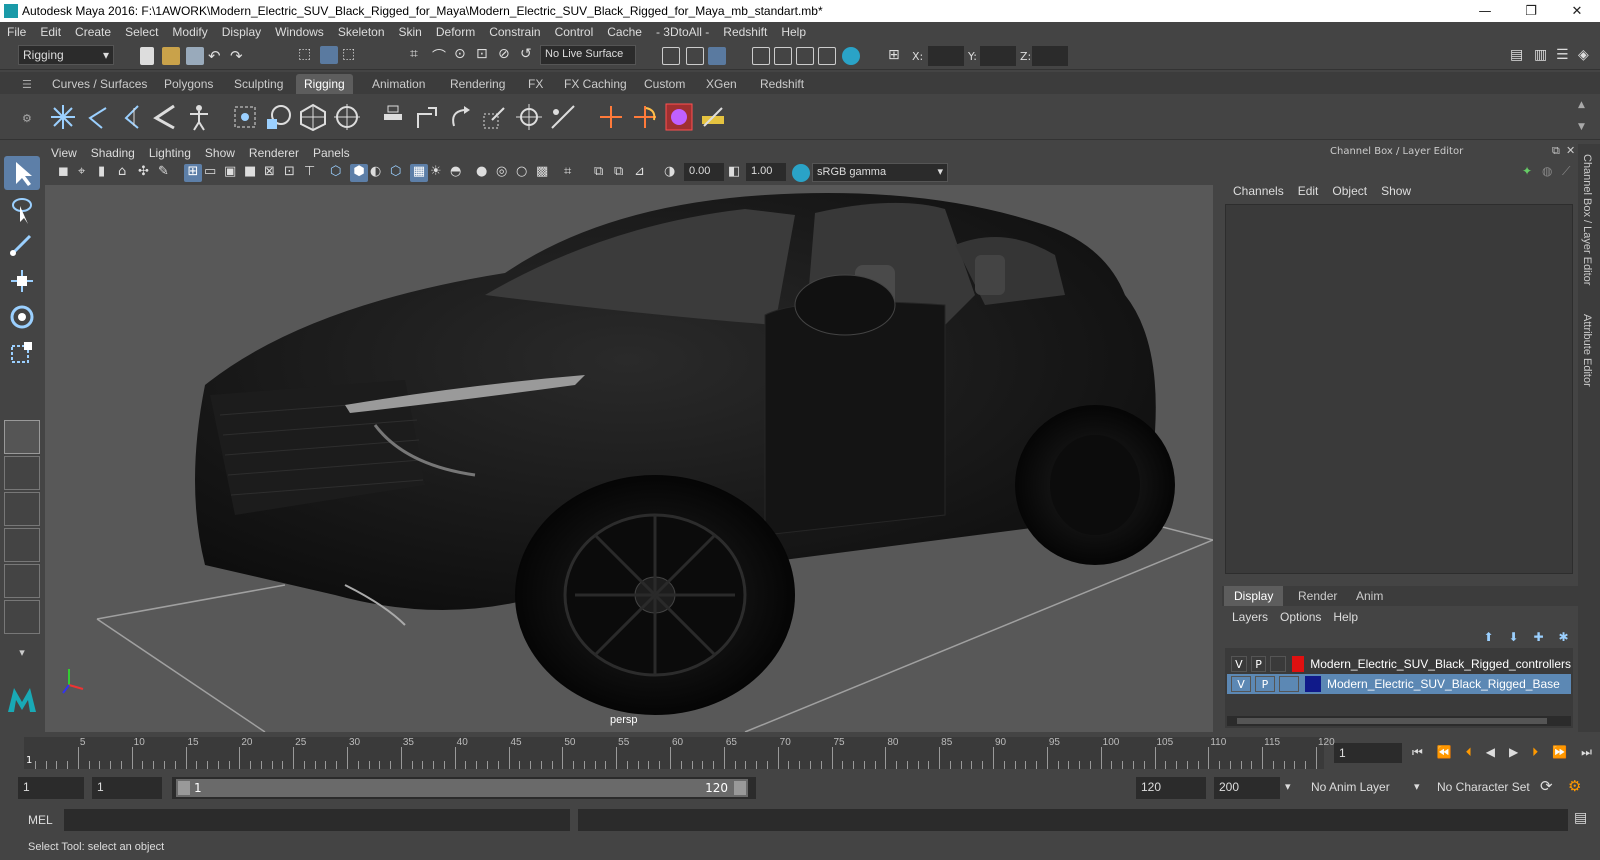 The width and height of the screenshot is (1600, 860). What do you see at coordinates (22, 245) in the screenshot?
I see `paint-select-button` at bounding box center [22, 245].